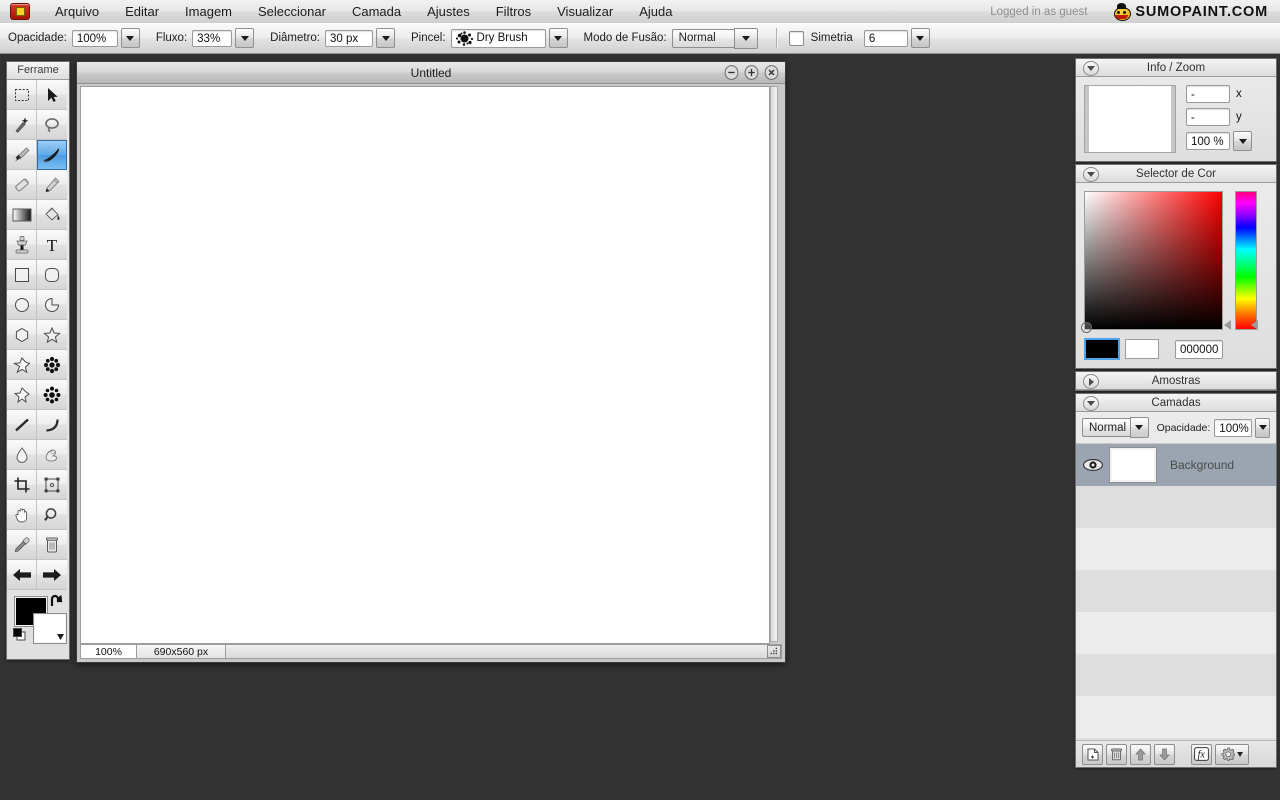  What do you see at coordinates (702, 38) in the screenshot?
I see `blend-mode-select: Normal` at bounding box center [702, 38].